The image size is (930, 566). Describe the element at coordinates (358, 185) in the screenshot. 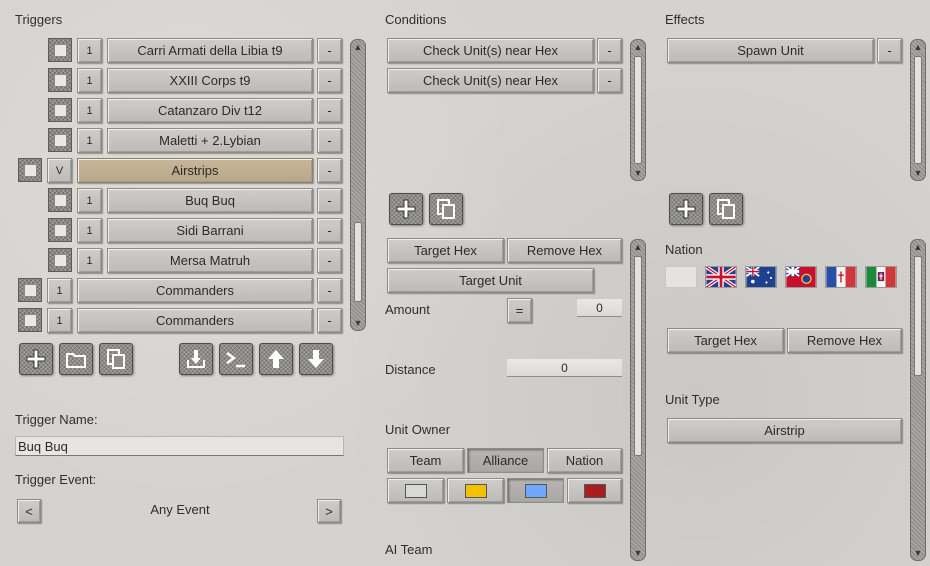

I see `triggers-scrollbar: ▲ ▼` at that location.